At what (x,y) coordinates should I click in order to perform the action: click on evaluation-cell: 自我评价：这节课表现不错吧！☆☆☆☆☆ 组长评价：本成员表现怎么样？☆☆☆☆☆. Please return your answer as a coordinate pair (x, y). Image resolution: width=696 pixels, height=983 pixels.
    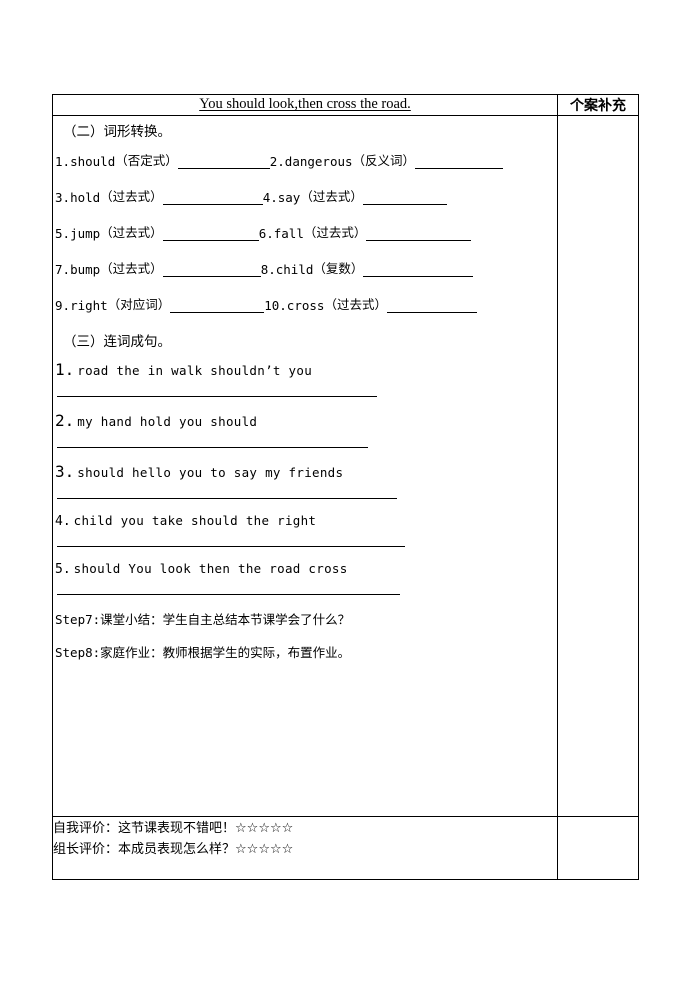
    Looking at the image, I should click on (305, 848).